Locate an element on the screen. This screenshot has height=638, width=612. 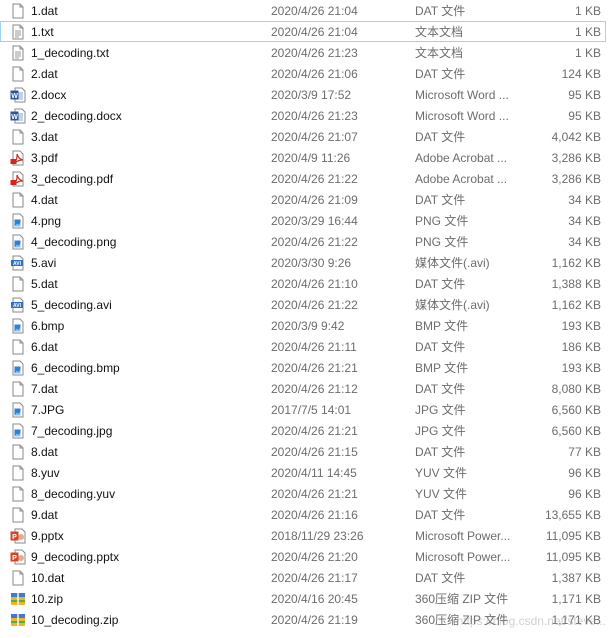
file-size: 6,560 KB is located at coordinates (576, 431).